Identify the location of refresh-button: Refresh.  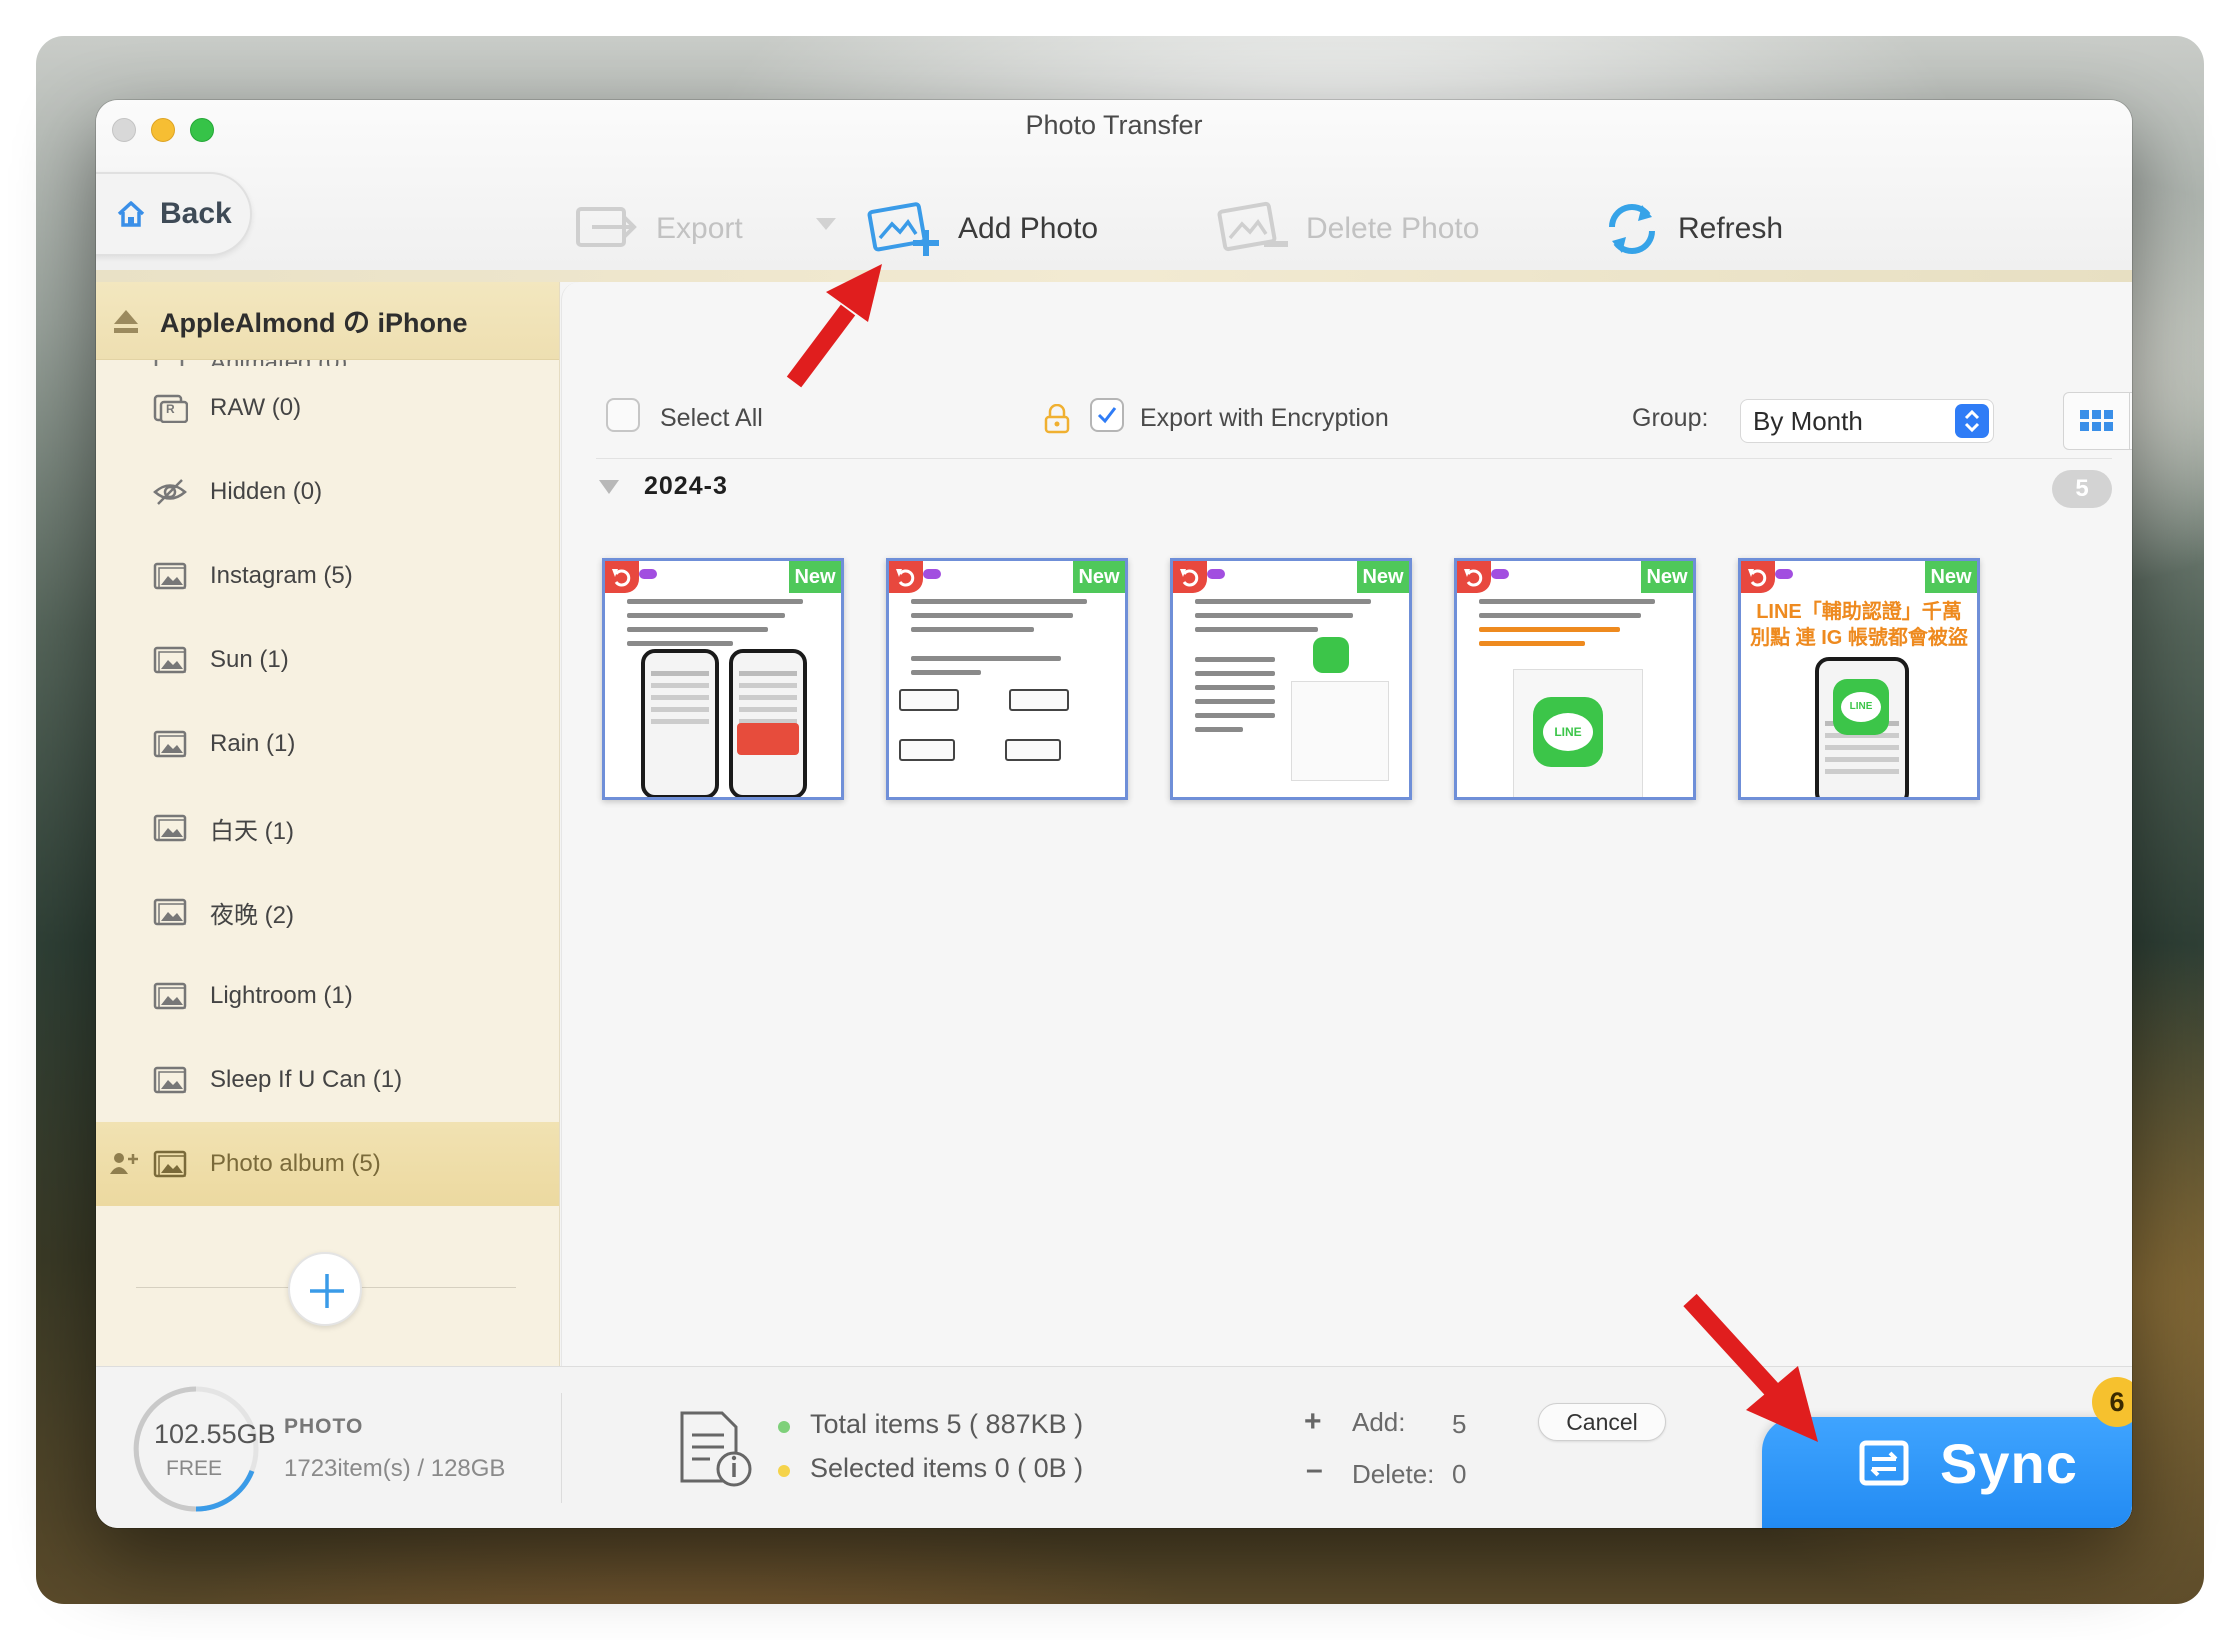
(1692, 229).